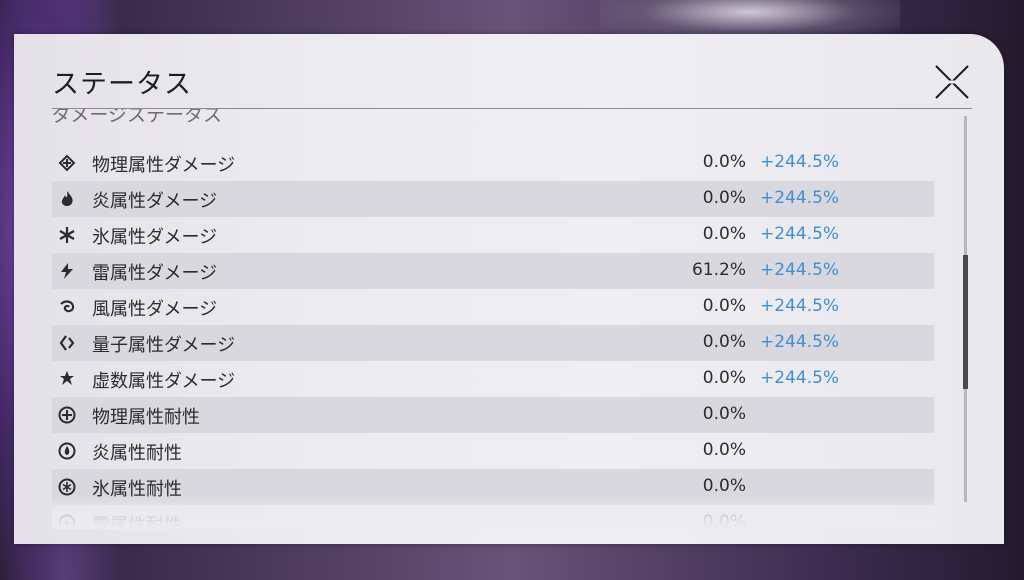  What do you see at coordinates (137, 117) in the screenshot?
I see `section-title: ダメージステータス` at bounding box center [137, 117].